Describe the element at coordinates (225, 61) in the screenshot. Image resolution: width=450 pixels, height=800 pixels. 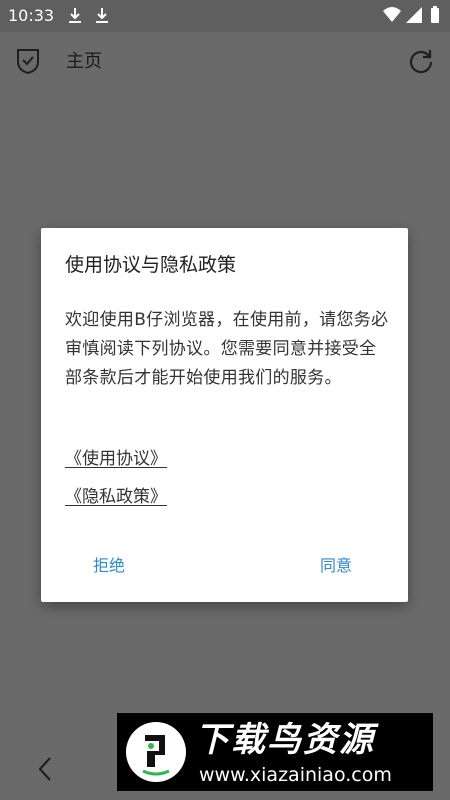
I see `app-bar: 主页` at that location.